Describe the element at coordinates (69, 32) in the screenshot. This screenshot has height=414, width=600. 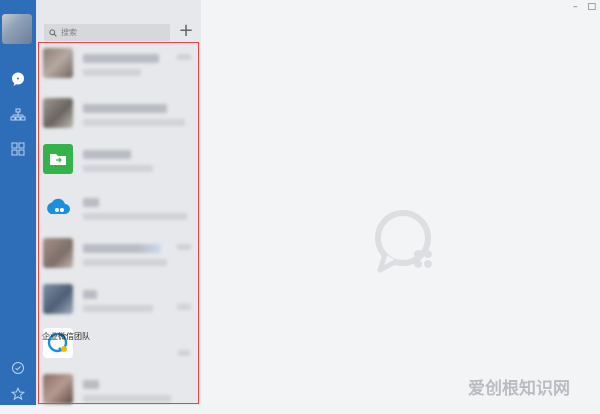
I see `search-placeholder: 搜索` at that location.